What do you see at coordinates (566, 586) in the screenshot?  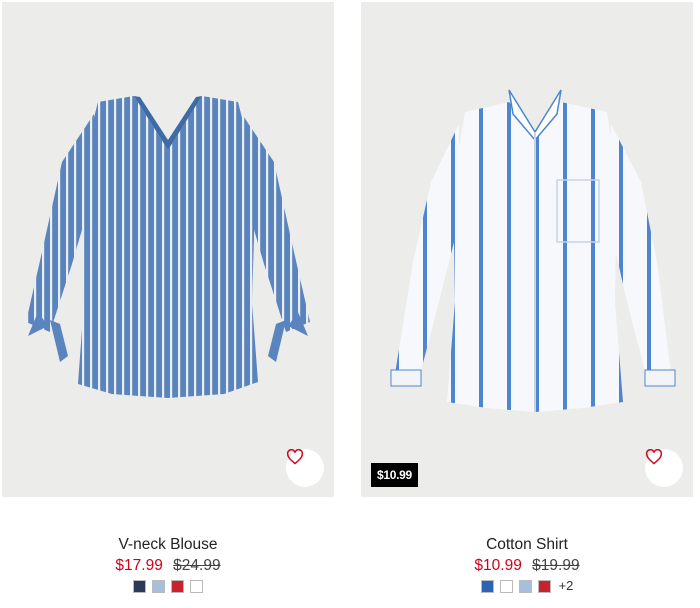 I see `more-colors-count: +2` at bounding box center [566, 586].